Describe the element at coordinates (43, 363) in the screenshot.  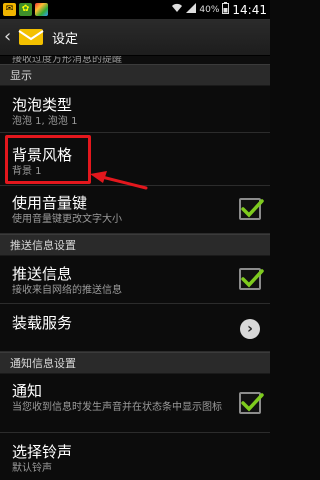
I see `section-notify-label: 通知信息设置` at that location.